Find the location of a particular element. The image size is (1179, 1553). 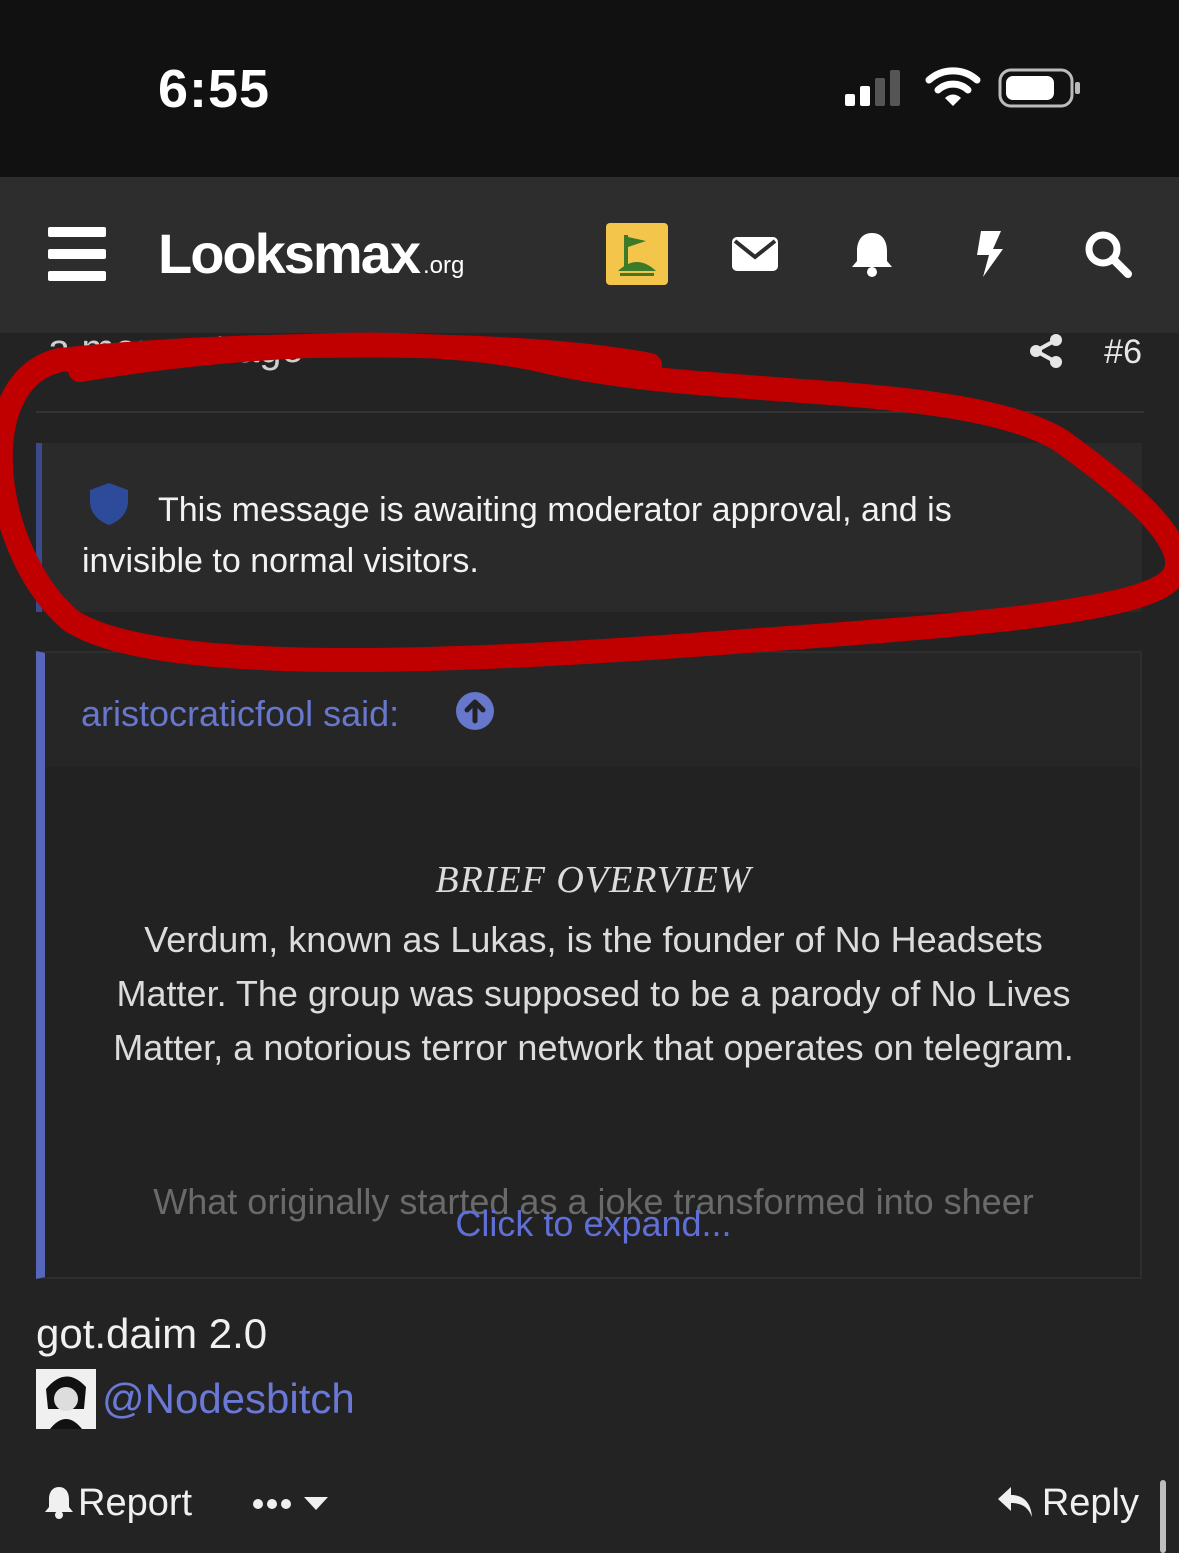

logo-suffix: .org is located at coordinates (444, 265).